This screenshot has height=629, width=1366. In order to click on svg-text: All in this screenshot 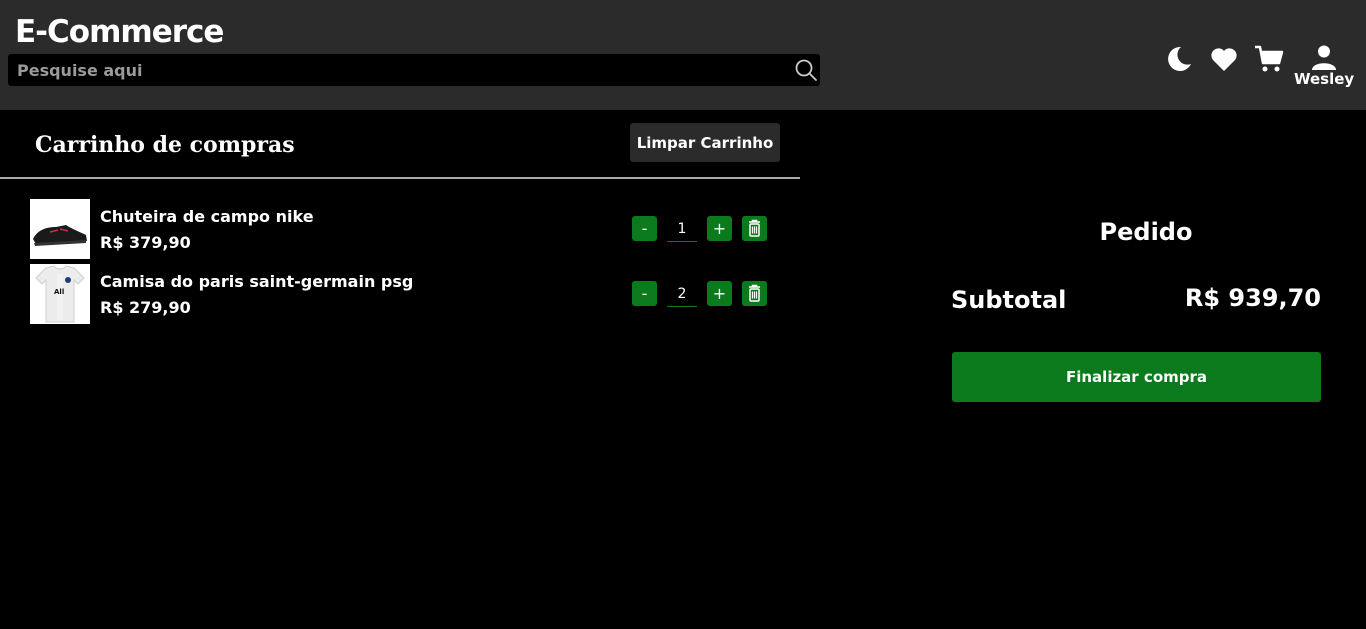, I will do `click(59, 292)`.